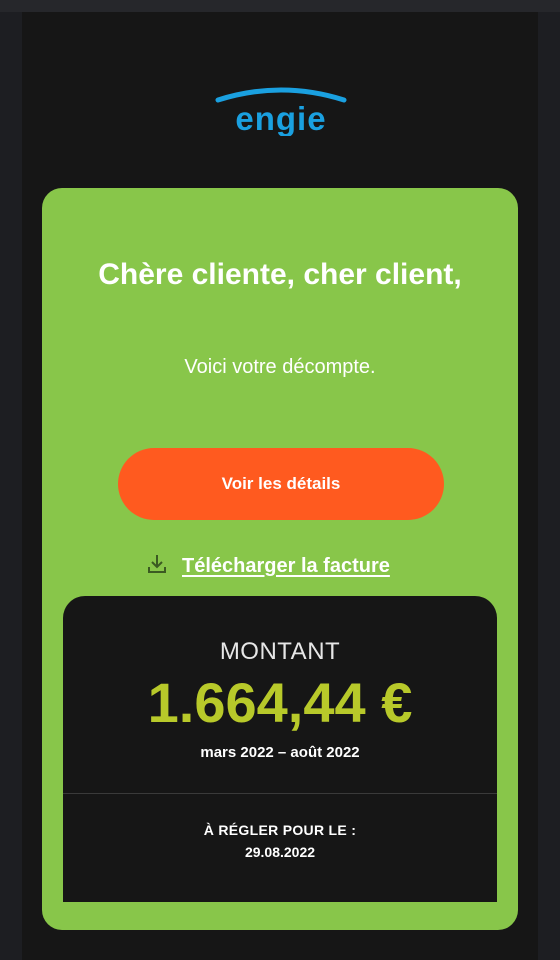 This screenshot has height=960, width=560. I want to click on download-invoice-link: Télécharger la facture, so click(268, 566).